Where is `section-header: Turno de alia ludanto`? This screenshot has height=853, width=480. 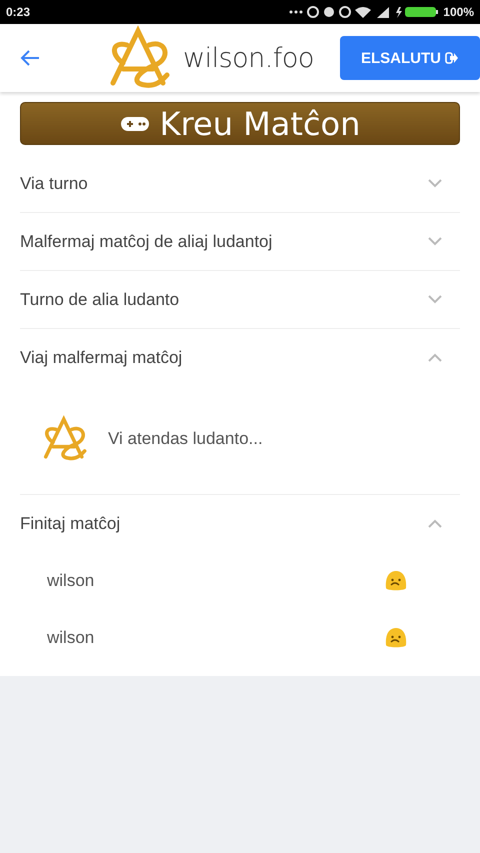 section-header: Turno de alia ludanto is located at coordinates (240, 299).